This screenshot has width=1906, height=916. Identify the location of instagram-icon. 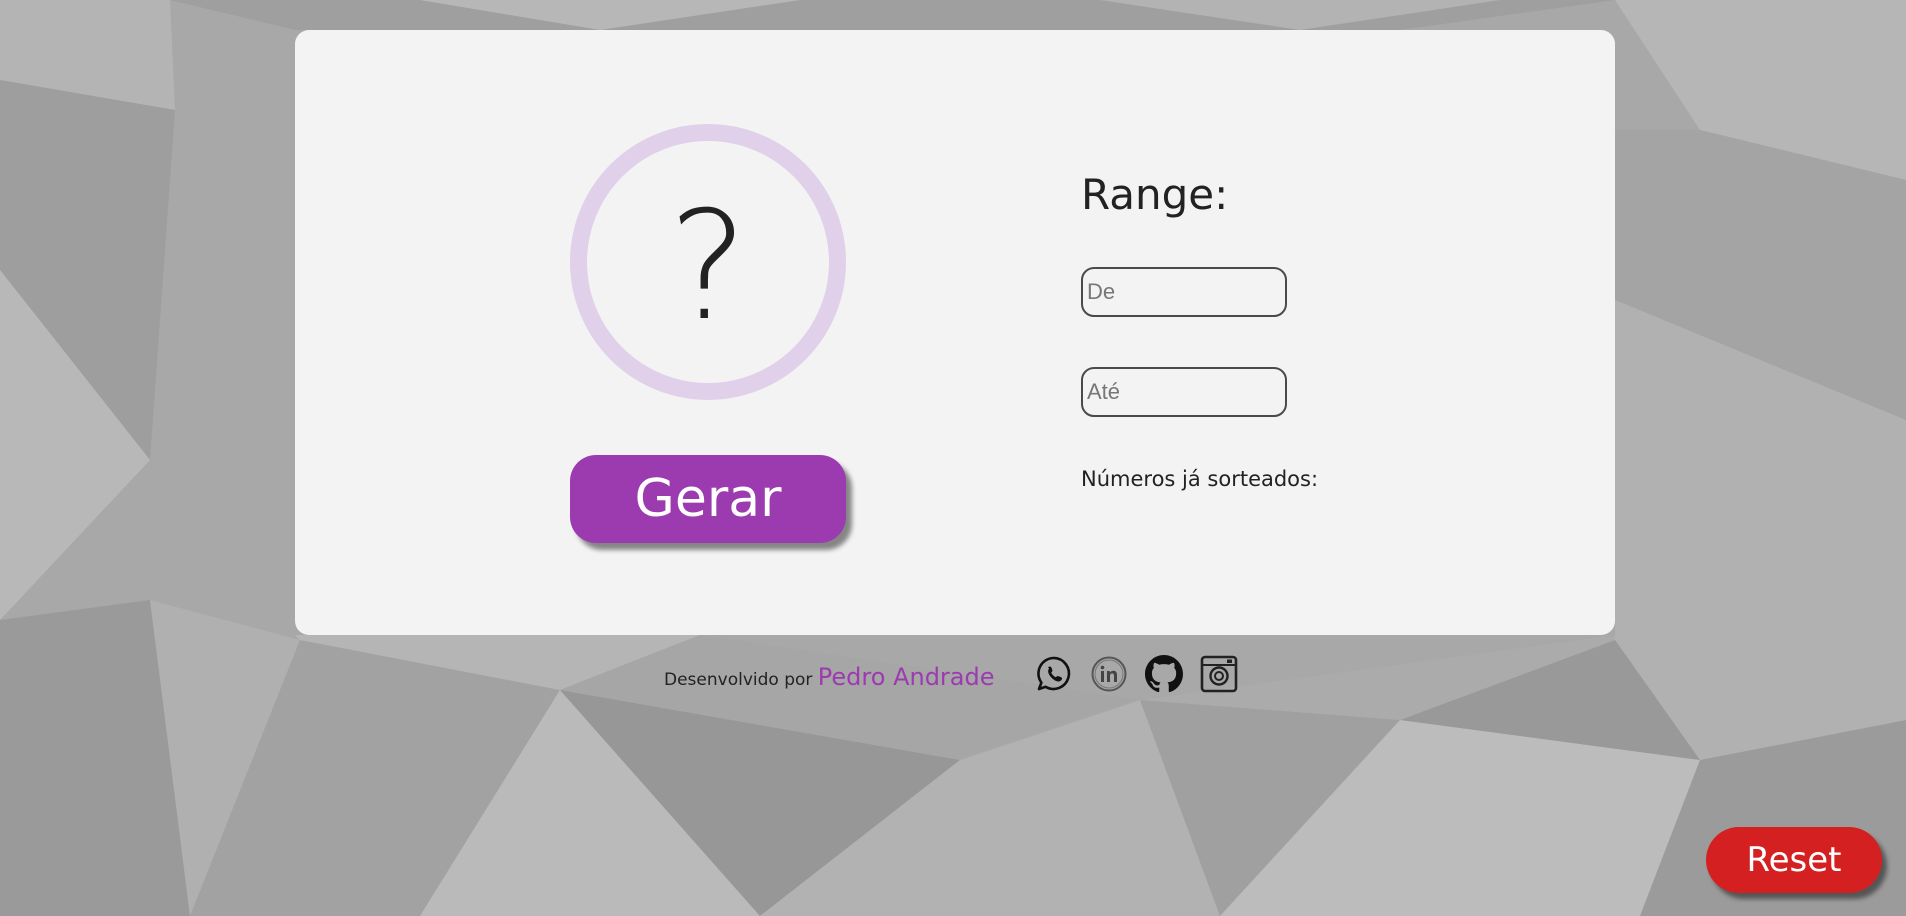
(1219, 674).